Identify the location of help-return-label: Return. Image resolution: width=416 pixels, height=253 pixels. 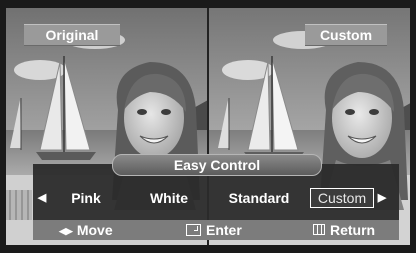
(353, 230).